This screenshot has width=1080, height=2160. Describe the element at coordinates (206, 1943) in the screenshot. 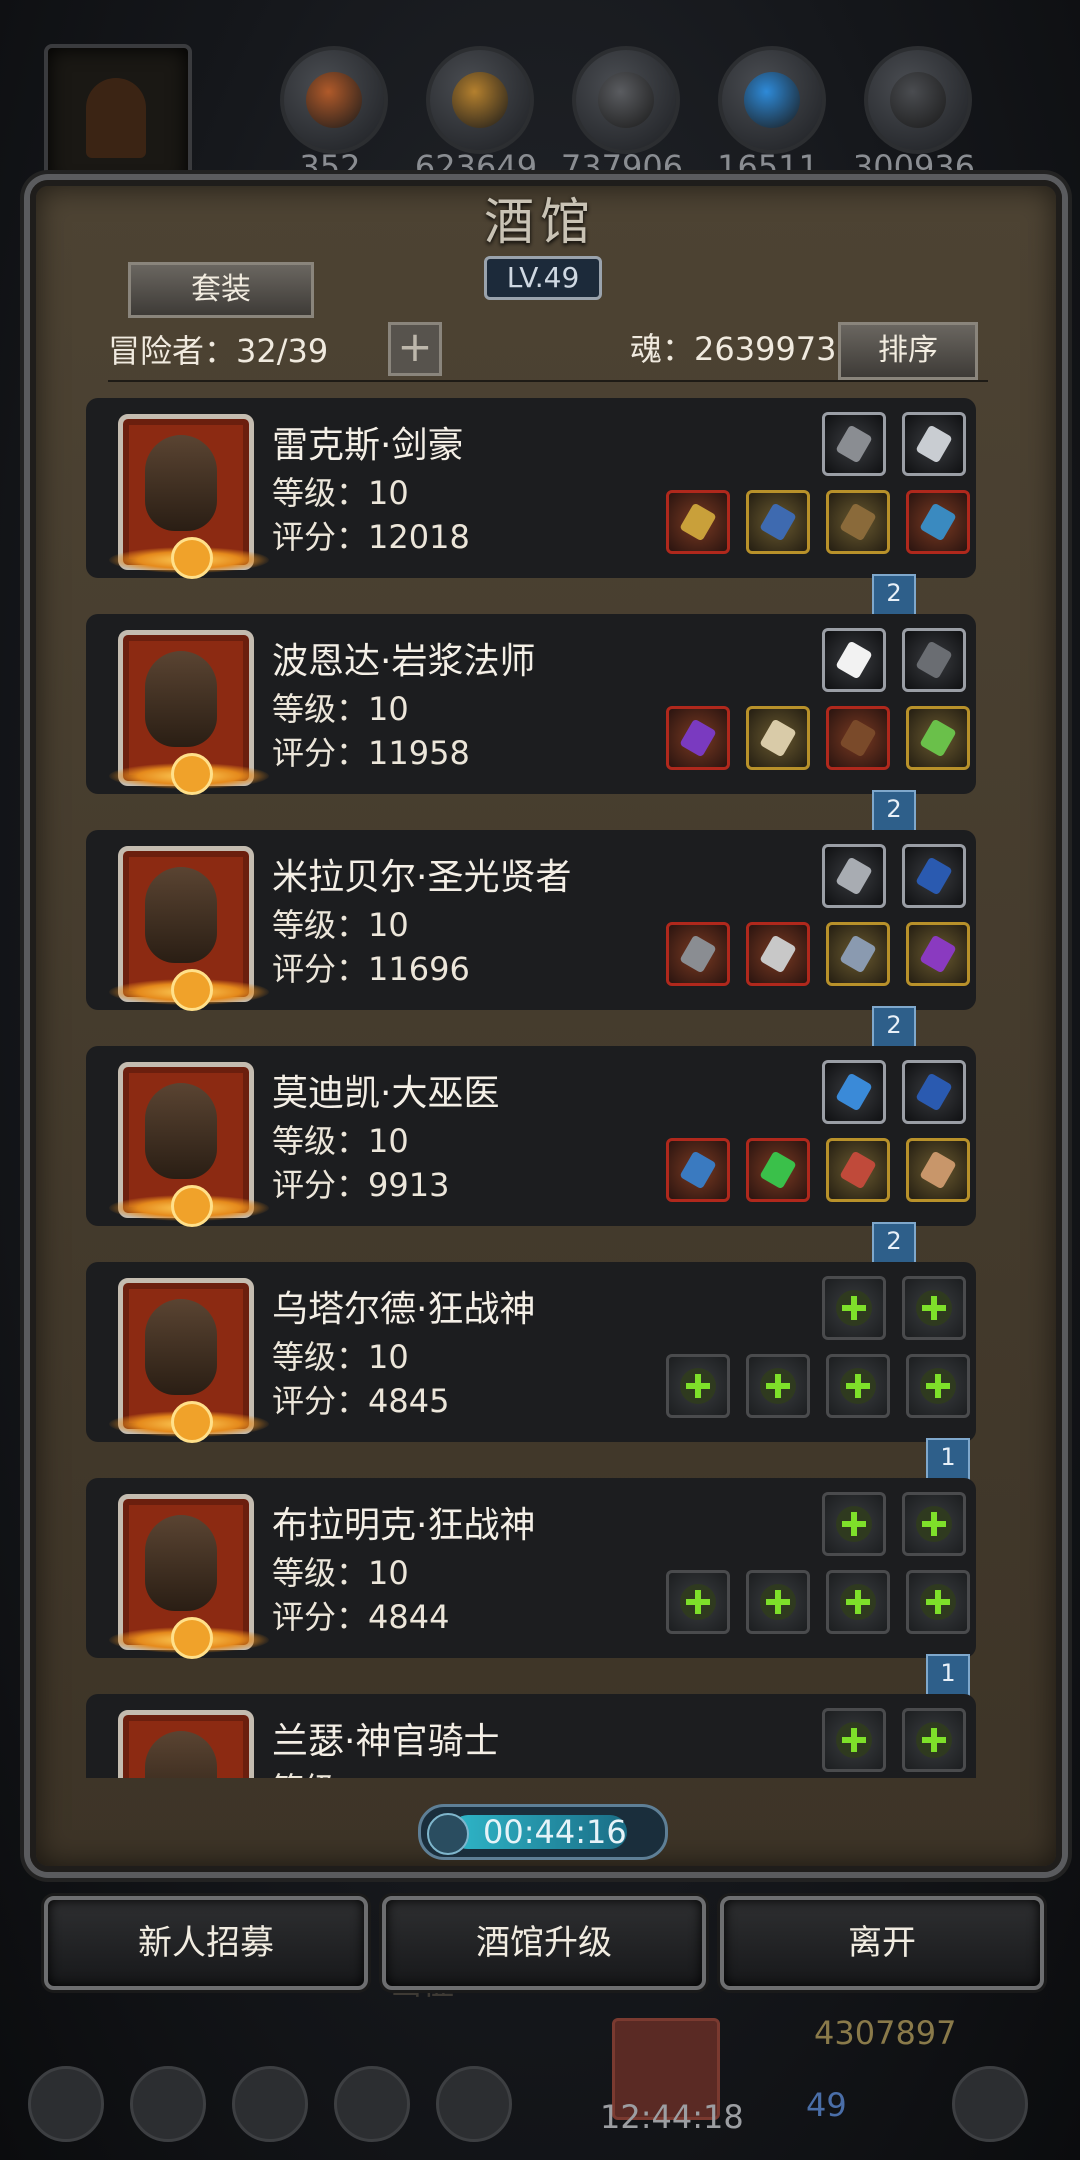

I see `recruit-button: 新人招募` at that location.